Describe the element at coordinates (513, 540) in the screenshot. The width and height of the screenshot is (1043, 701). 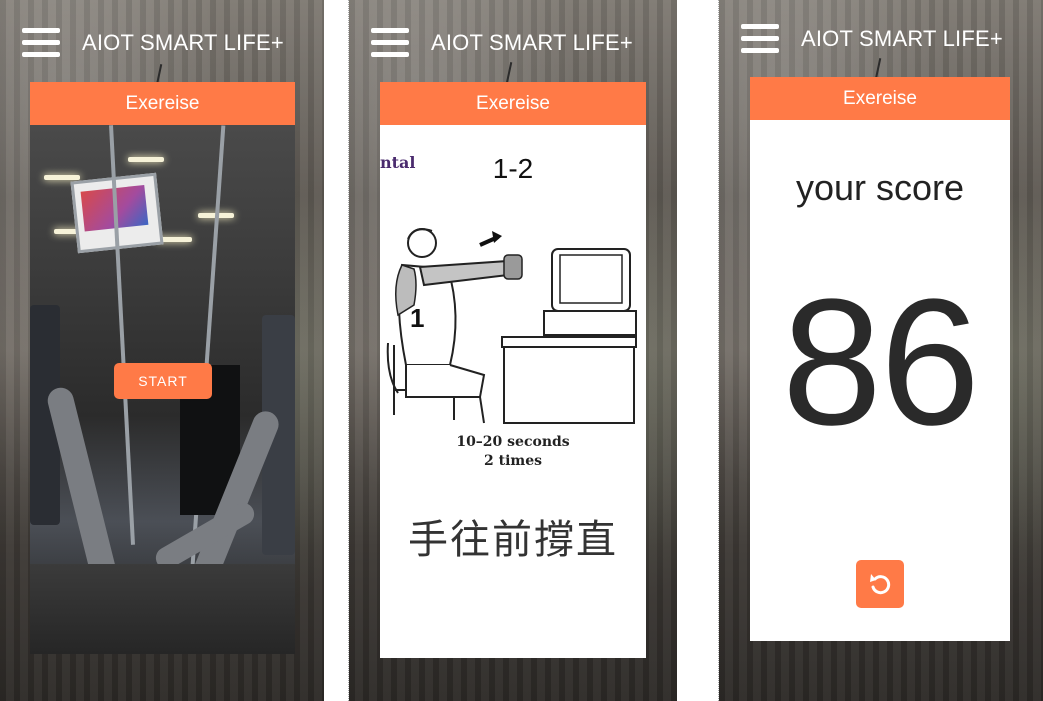
I see `instruction-text: 手往前撐直` at that location.